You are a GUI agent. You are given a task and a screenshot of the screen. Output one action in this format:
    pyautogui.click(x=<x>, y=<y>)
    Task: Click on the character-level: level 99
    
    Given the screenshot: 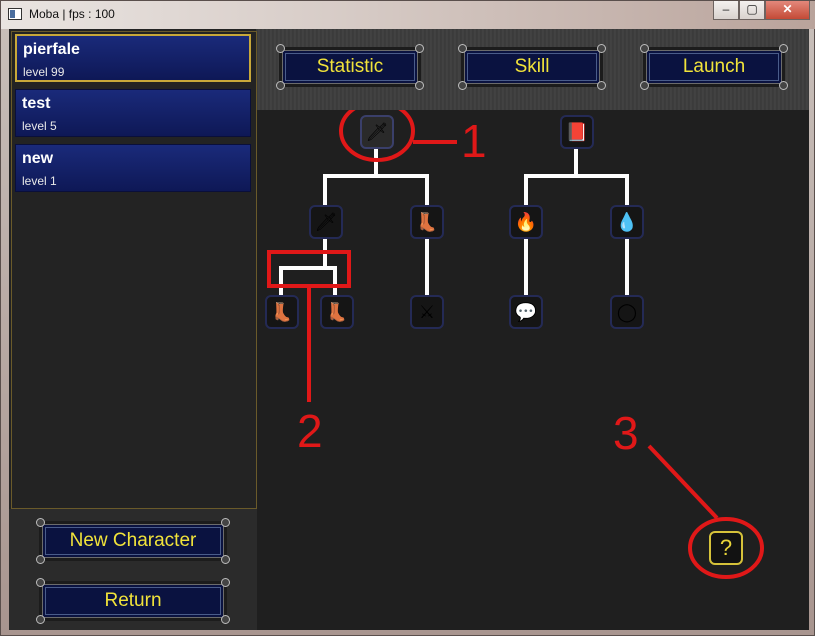 What is the action you would take?
    pyautogui.click(x=44, y=72)
    